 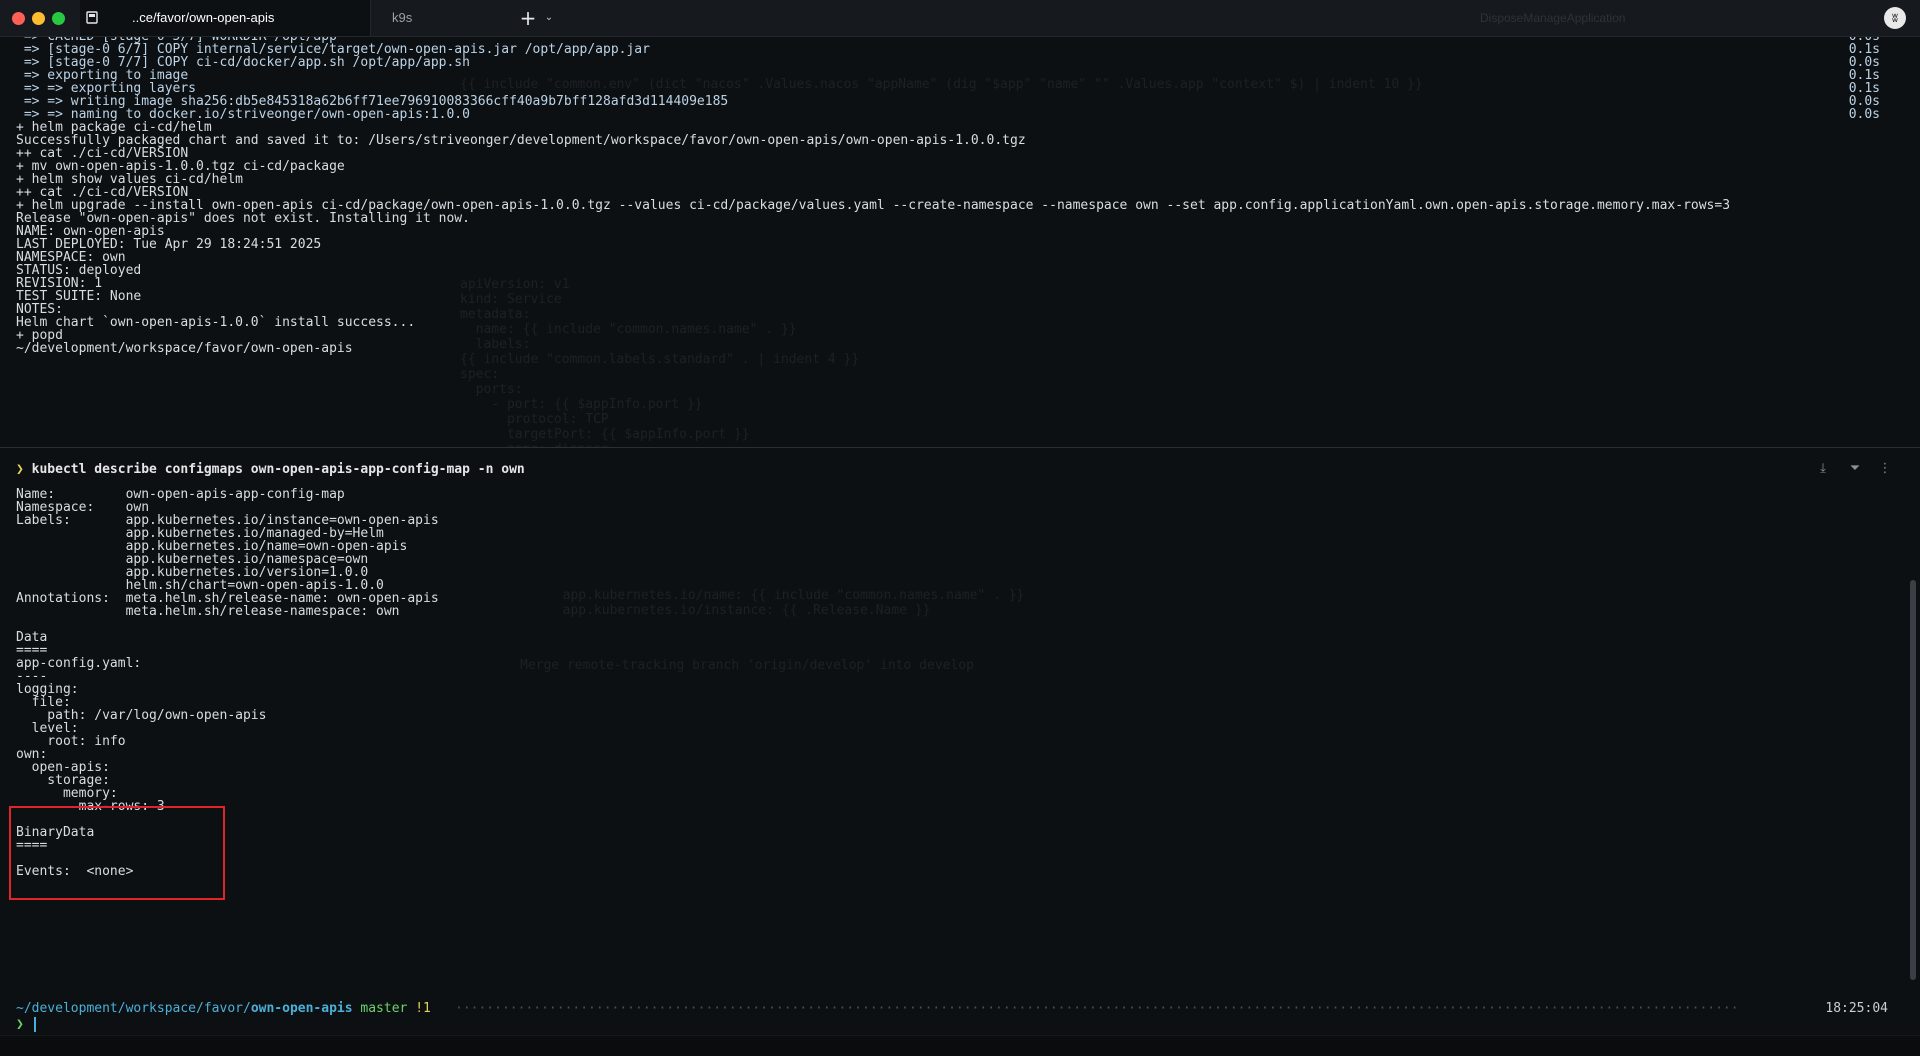 I want to click on download-icon: ⤓, so click(x=1823, y=469).